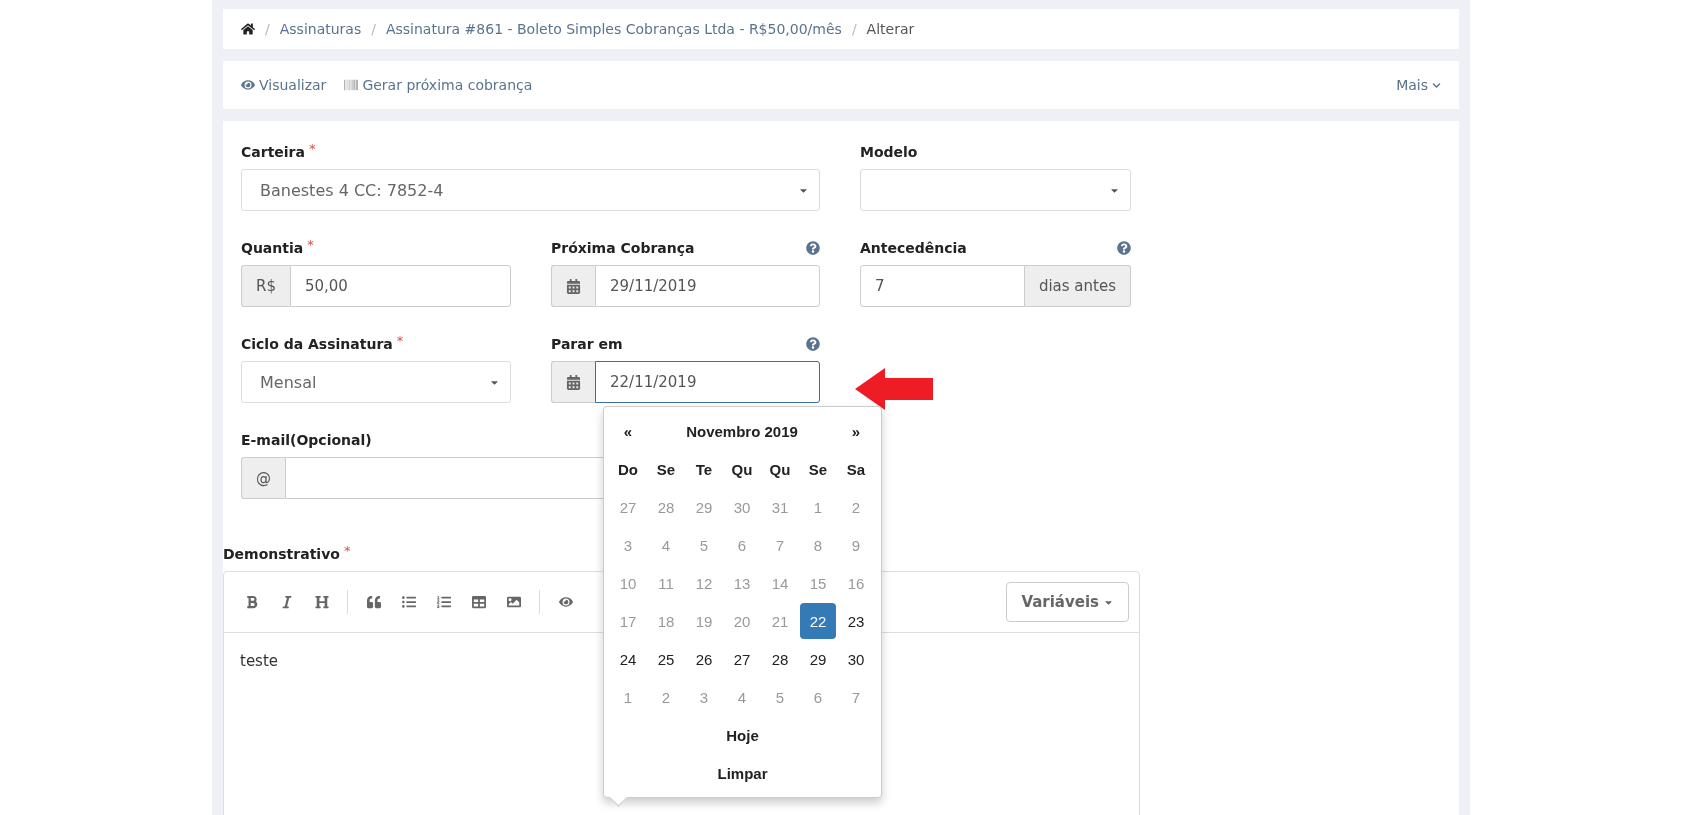 The width and height of the screenshot is (1697, 815). I want to click on calendar-day: 19, so click(704, 621).